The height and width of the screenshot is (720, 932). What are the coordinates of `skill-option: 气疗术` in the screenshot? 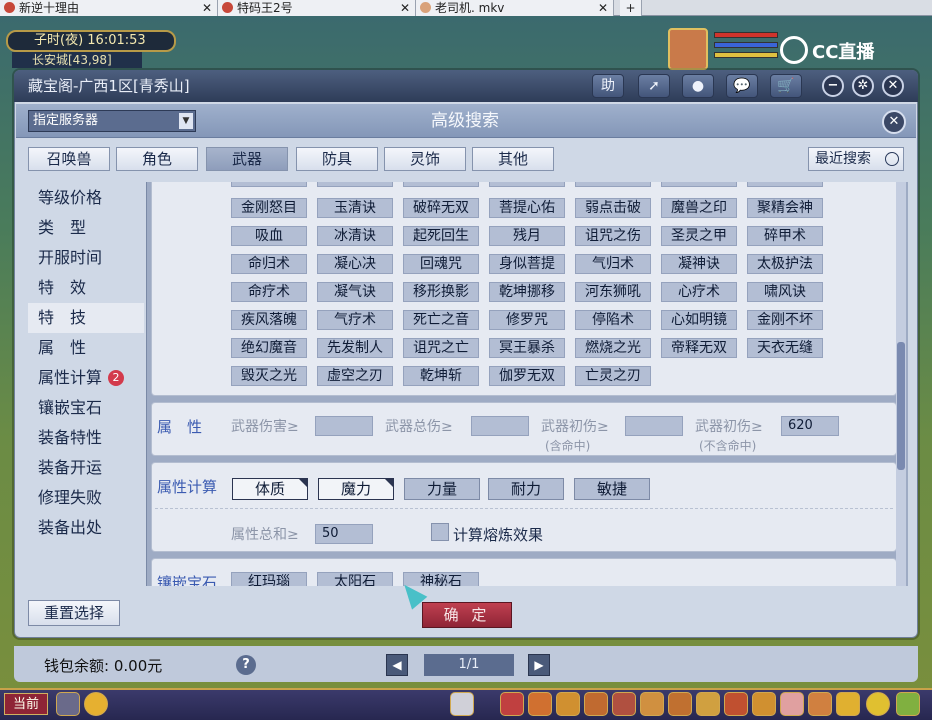 It's located at (355, 320).